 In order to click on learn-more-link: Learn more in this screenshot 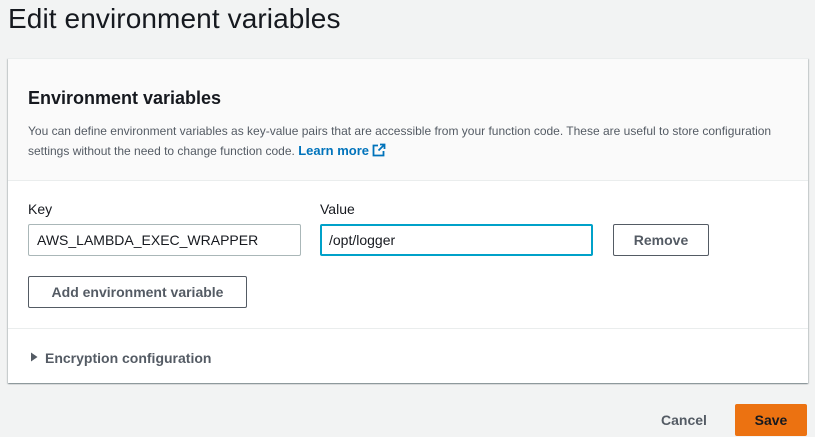, I will do `click(342, 150)`.